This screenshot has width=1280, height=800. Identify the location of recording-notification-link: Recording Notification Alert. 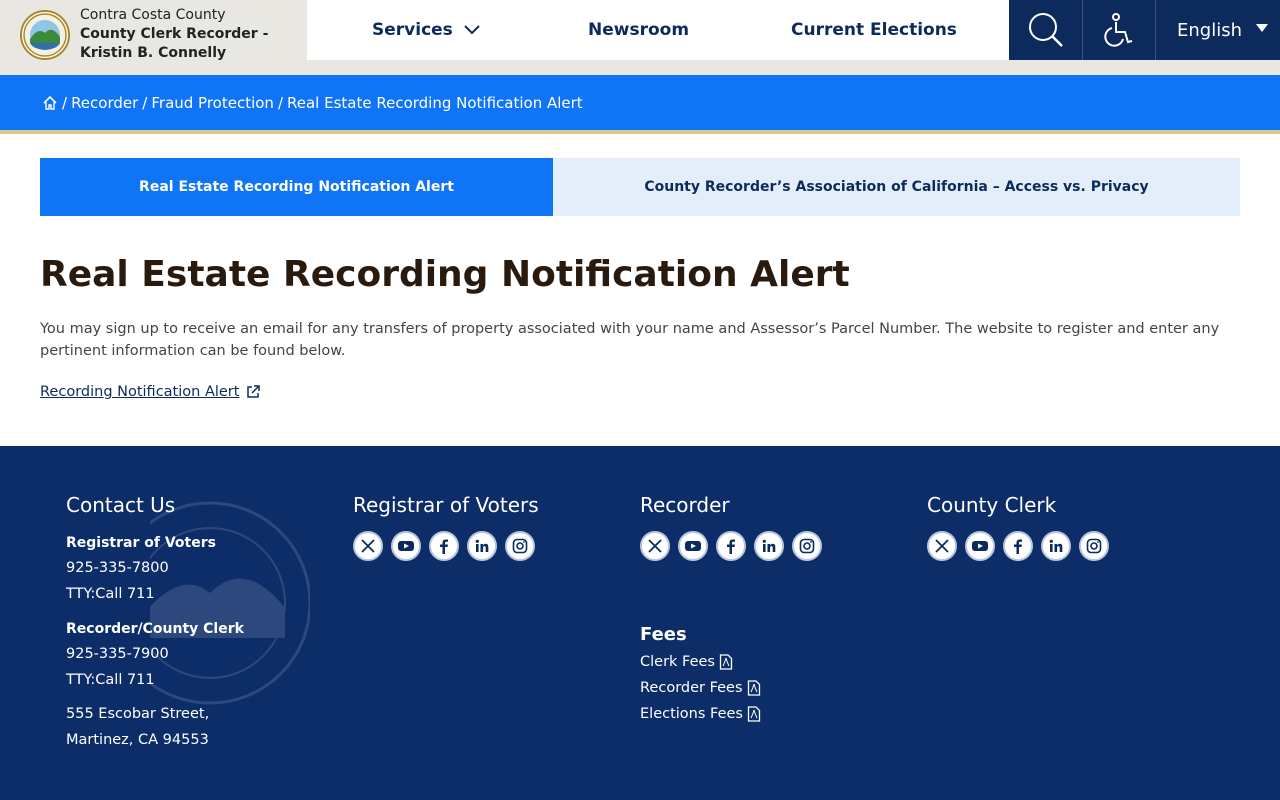
(150, 392).